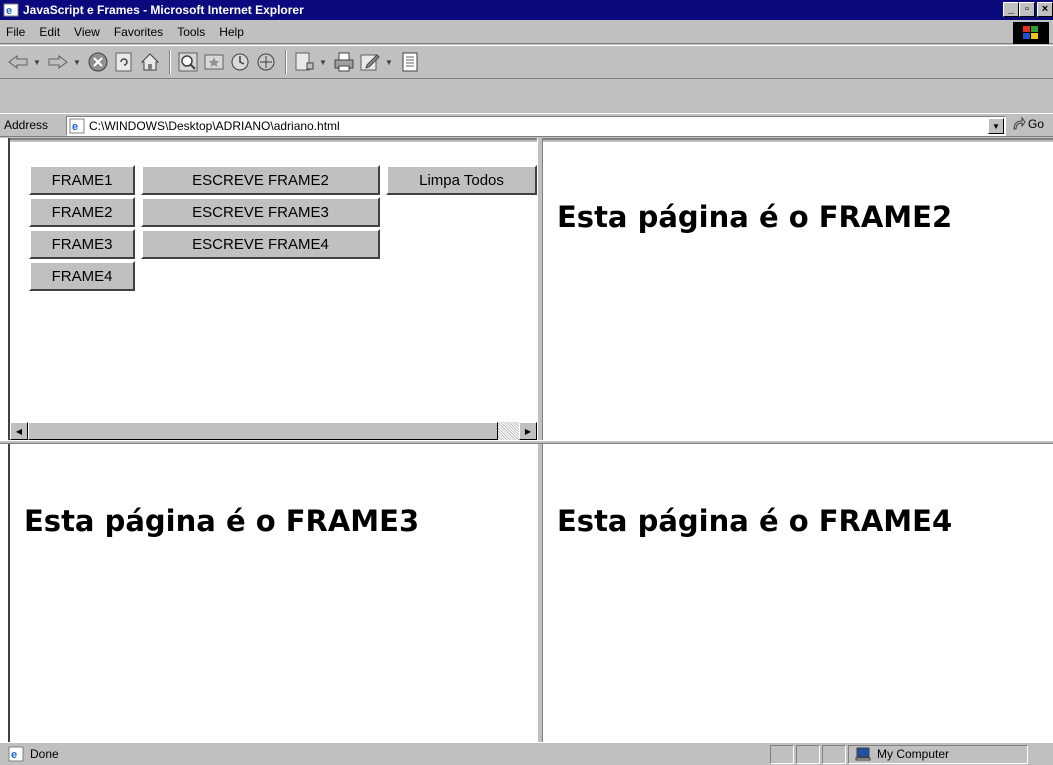 This screenshot has height=765, width=1053. Describe the element at coordinates (37, 62) in the screenshot. I see `back-dropdown-icon: ▼` at that location.